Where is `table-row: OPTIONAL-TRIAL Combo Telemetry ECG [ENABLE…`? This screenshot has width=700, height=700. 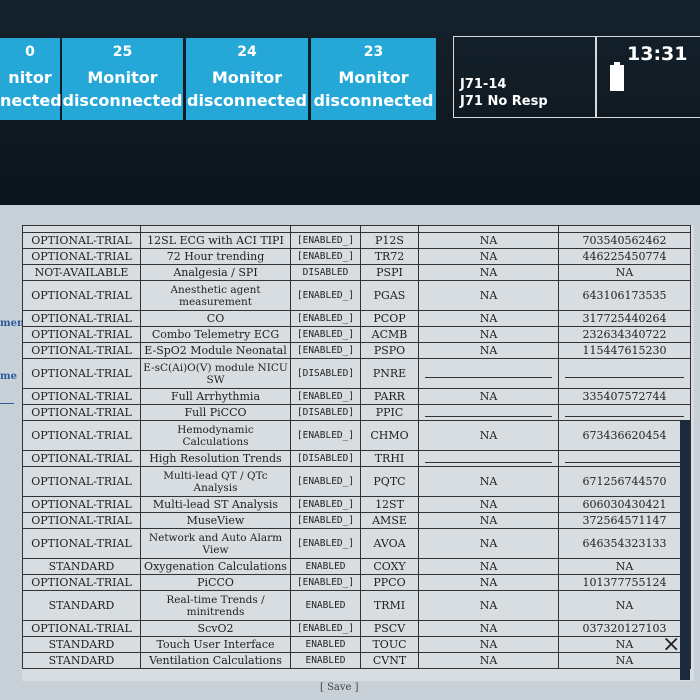 table-row: OPTIONAL-TRIAL Combo Telemetry ECG [ENABLE… is located at coordinates (356, 334).